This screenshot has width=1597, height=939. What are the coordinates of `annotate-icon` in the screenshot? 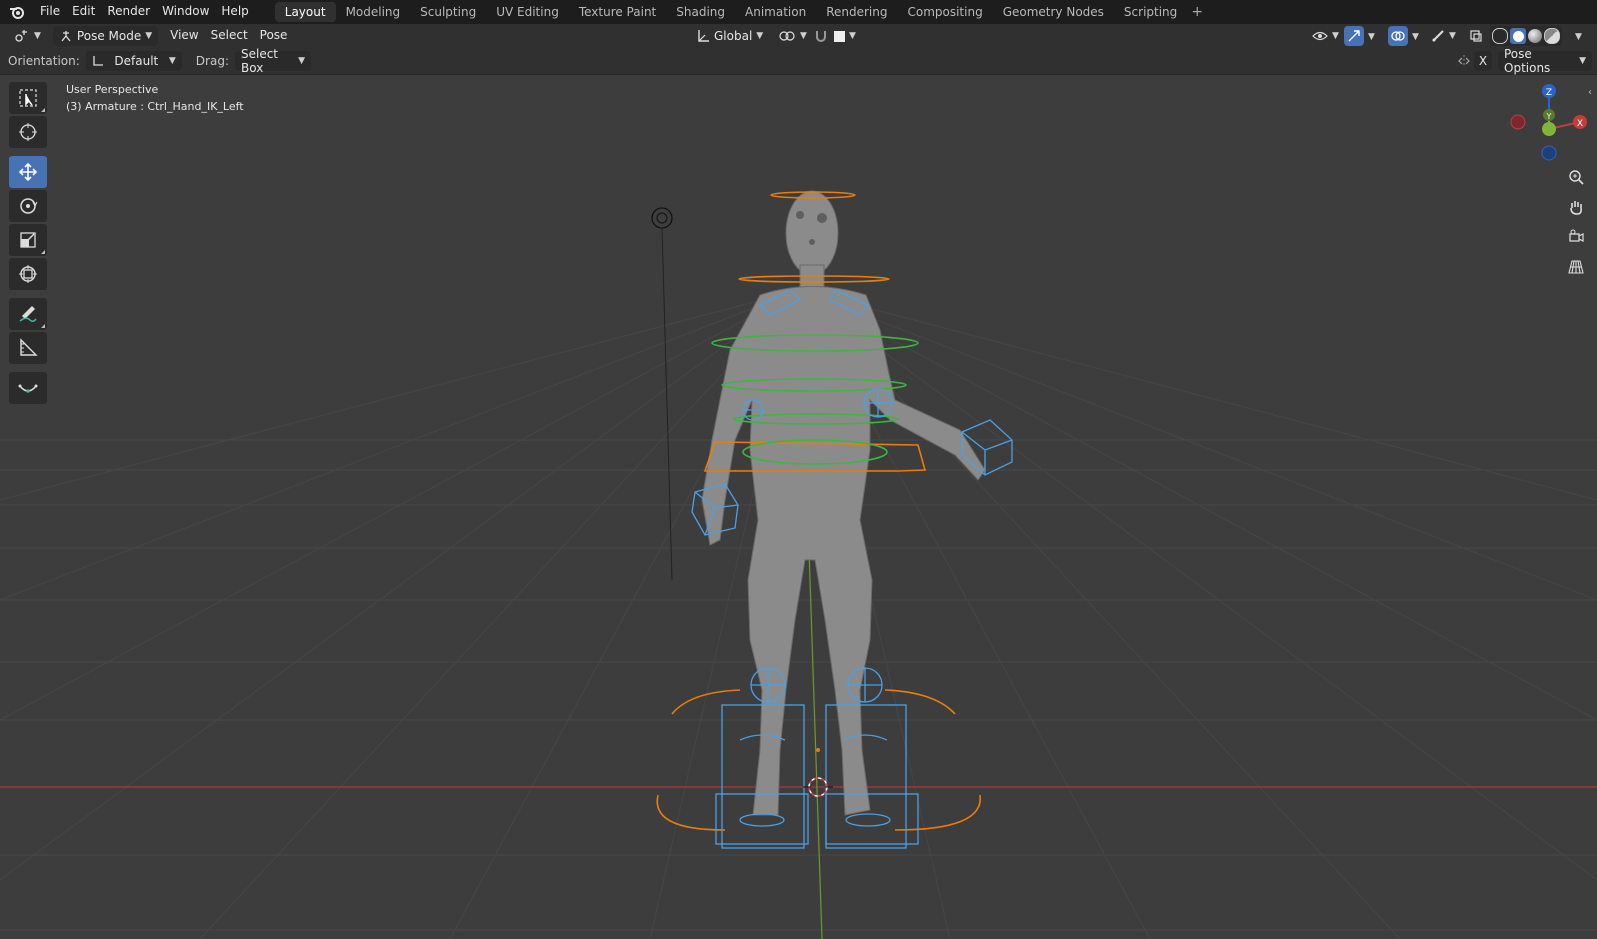 It's located at (28, 314).